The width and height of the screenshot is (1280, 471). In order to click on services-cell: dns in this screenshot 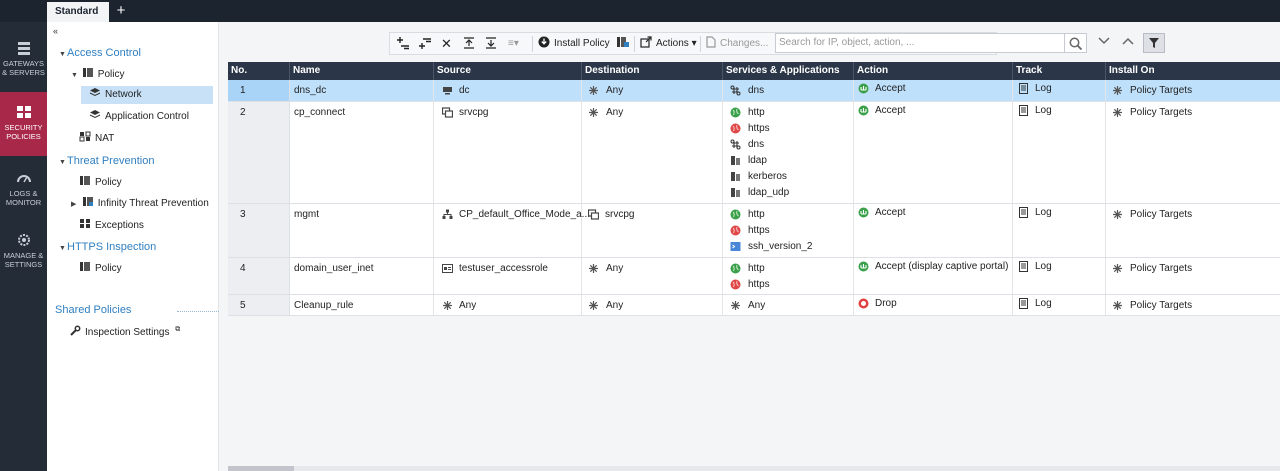, I will do `click(788, 90)`.